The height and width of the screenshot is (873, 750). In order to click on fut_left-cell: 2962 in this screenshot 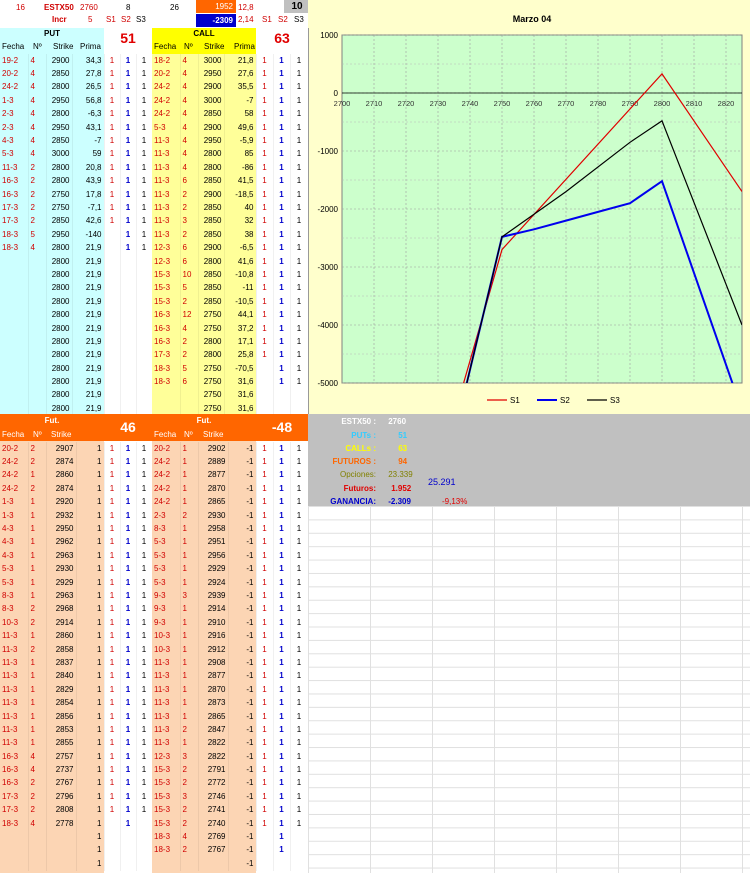, I will do `click(61, 542)`.